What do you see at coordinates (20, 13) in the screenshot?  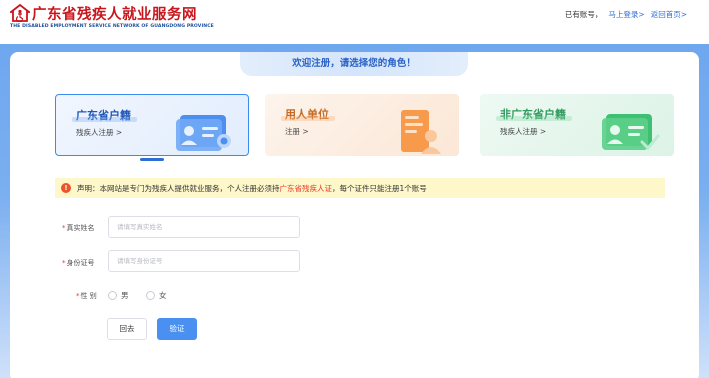 I see `disability-house-logo` at bounding box center [20, 13].